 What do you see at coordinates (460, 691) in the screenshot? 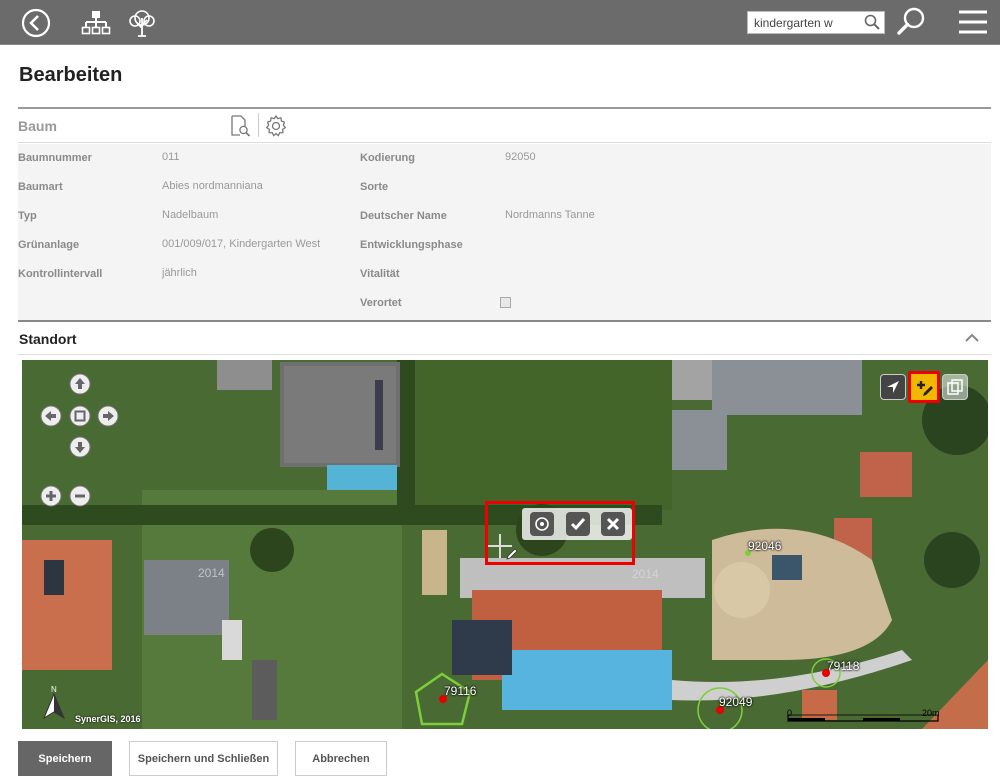
I see `tree-marker-label: 79116` at bounding box center [460, 691].